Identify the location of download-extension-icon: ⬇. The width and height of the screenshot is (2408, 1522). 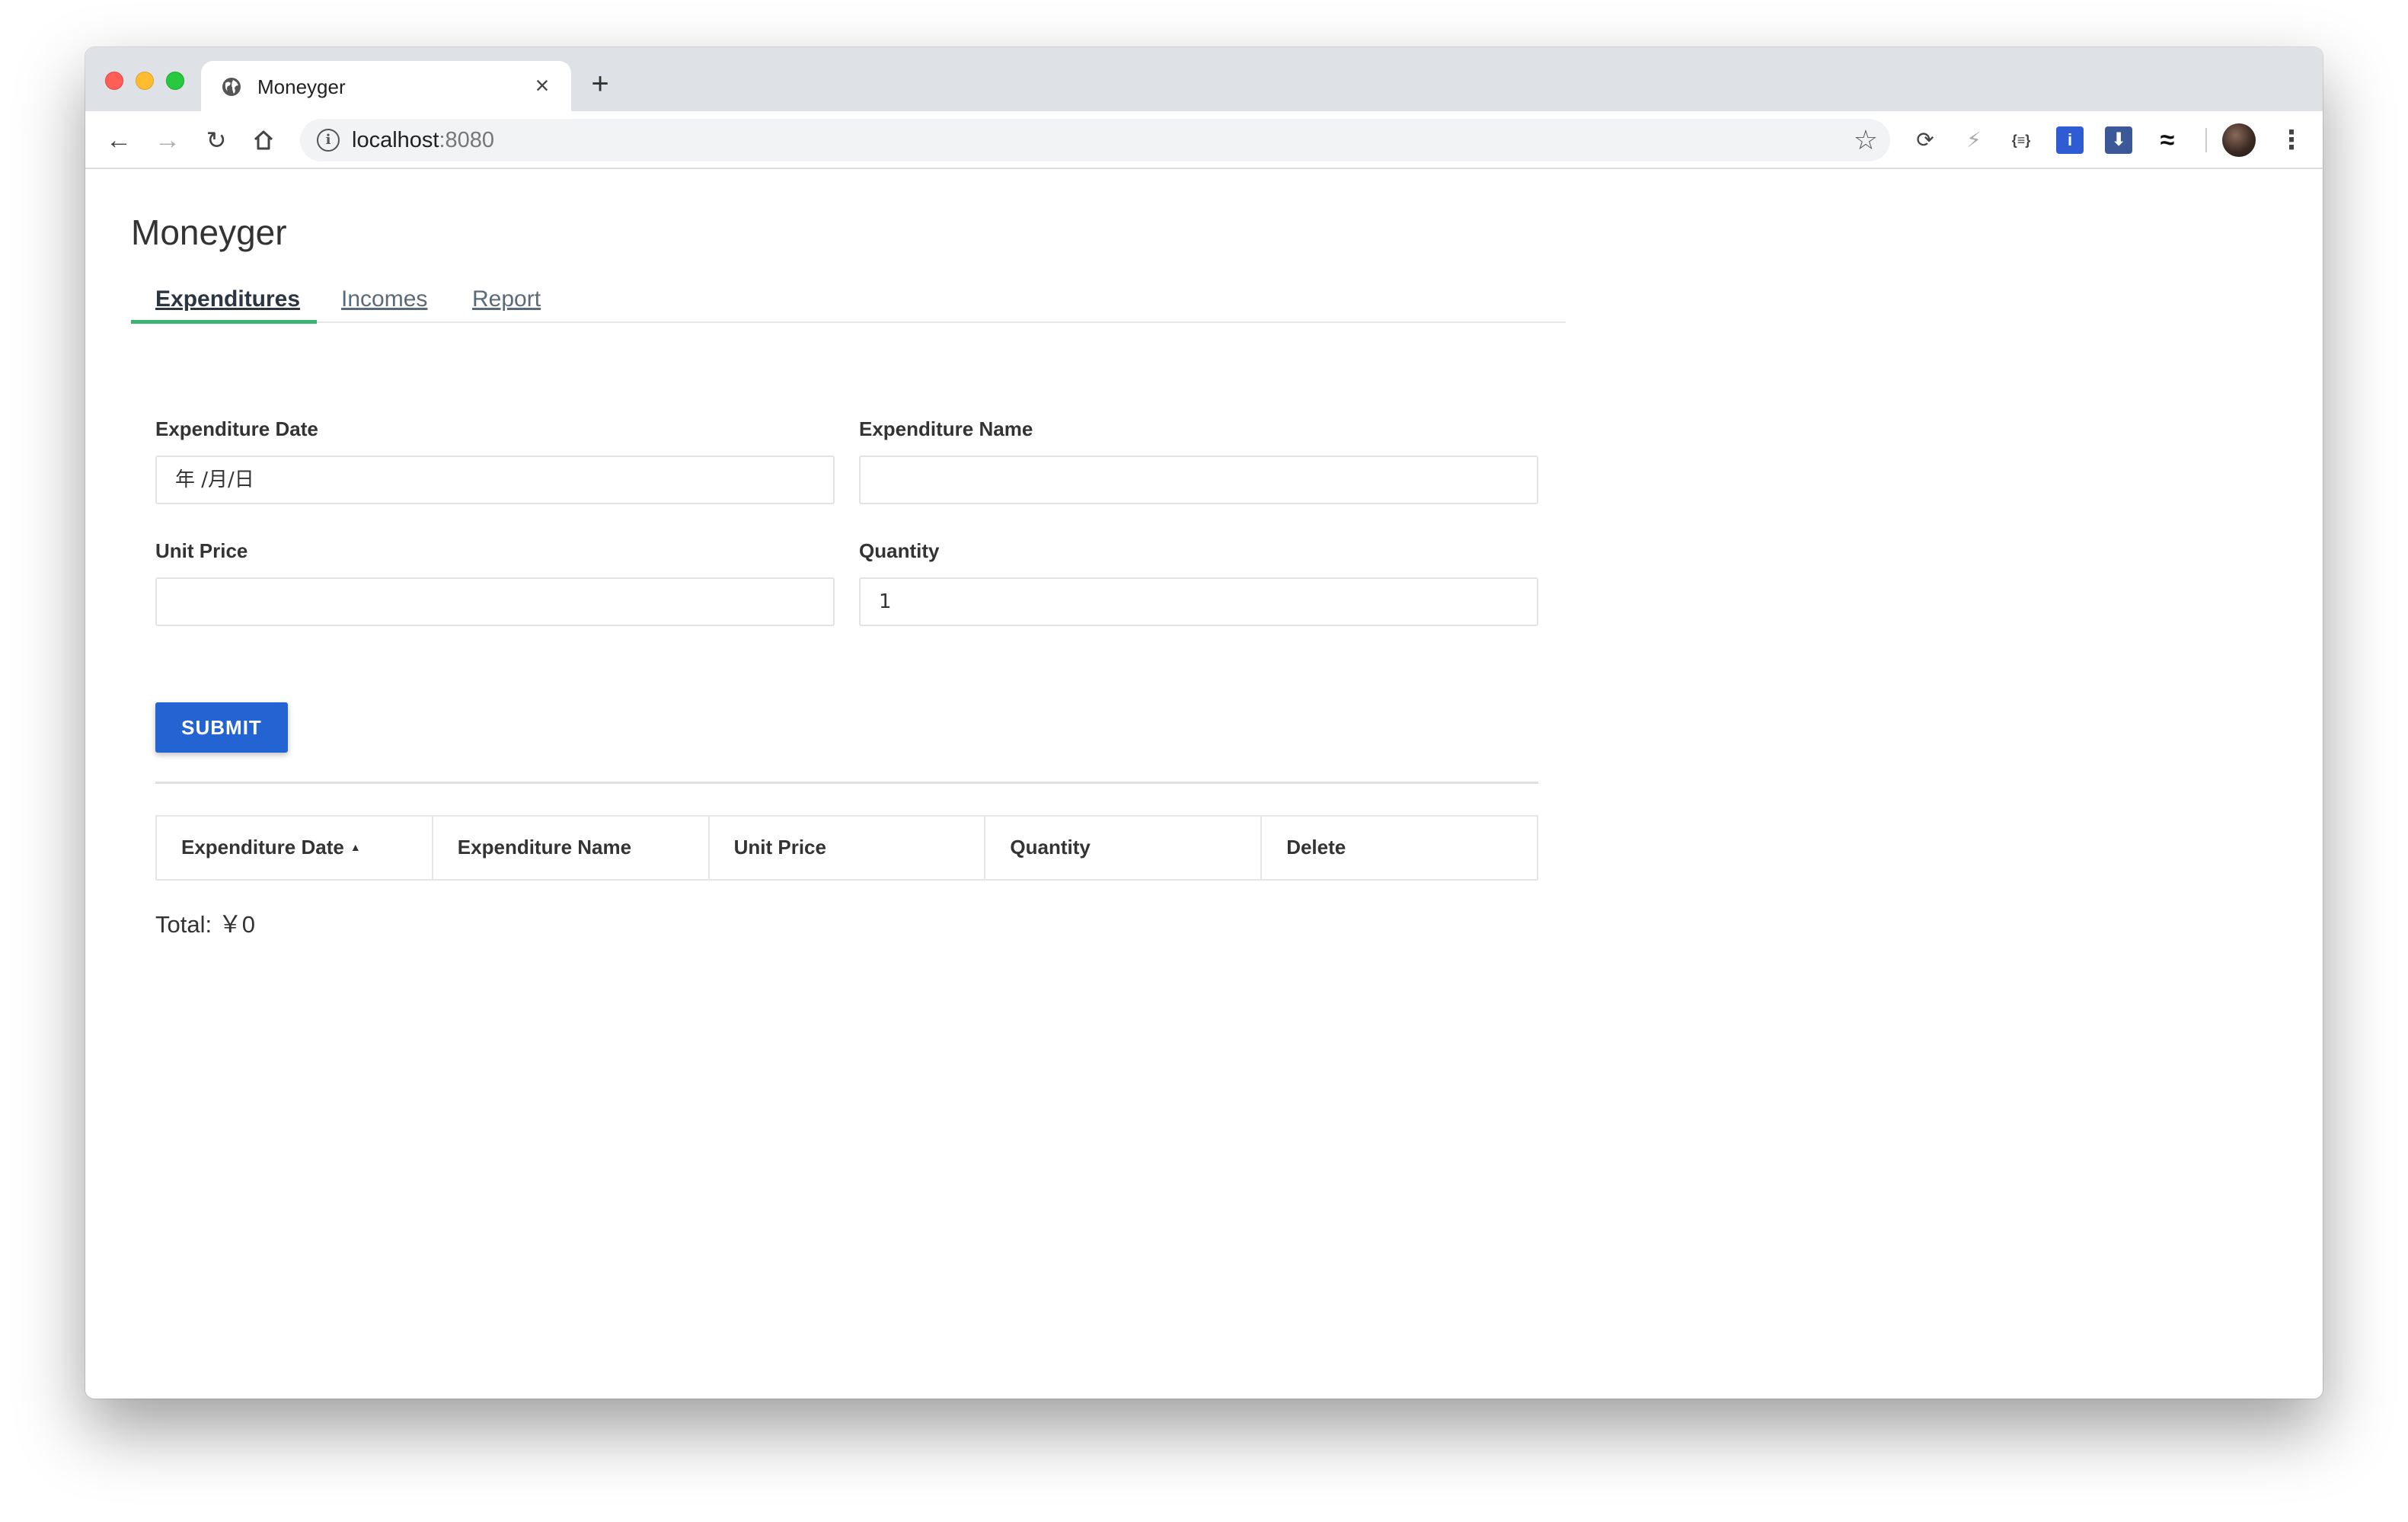
(2118, 140).